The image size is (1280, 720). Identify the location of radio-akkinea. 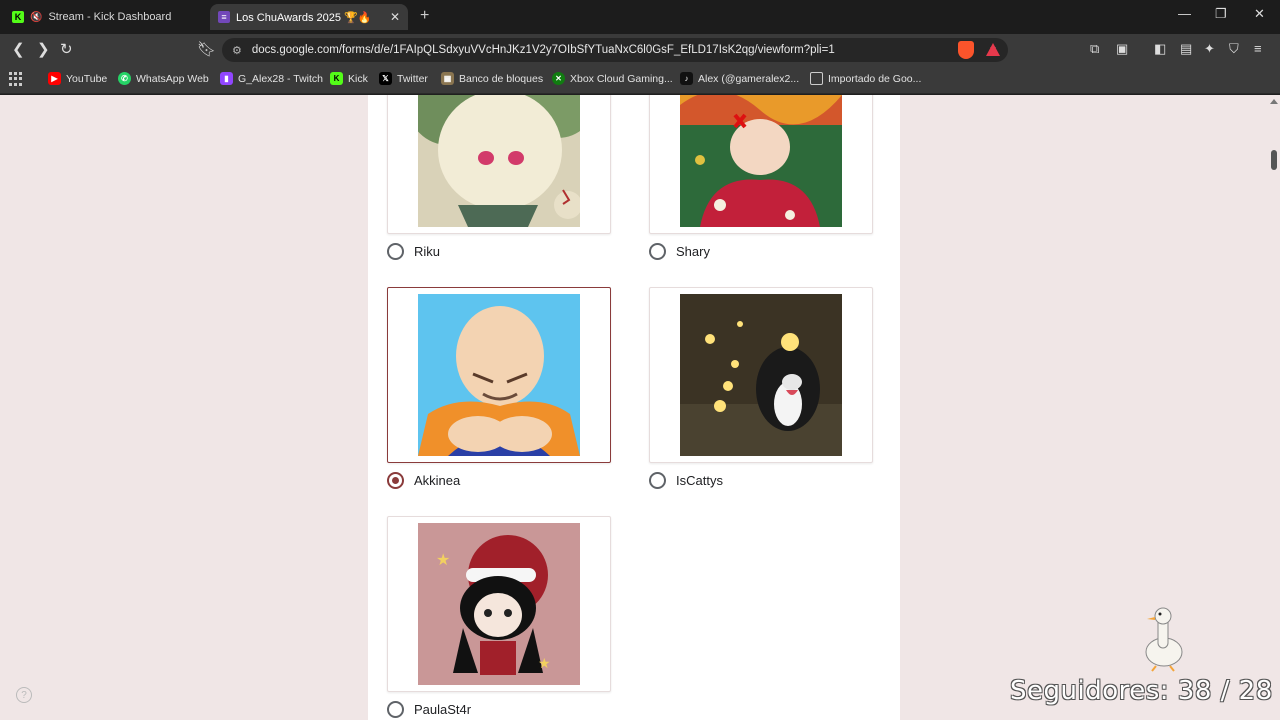
(395, 480).